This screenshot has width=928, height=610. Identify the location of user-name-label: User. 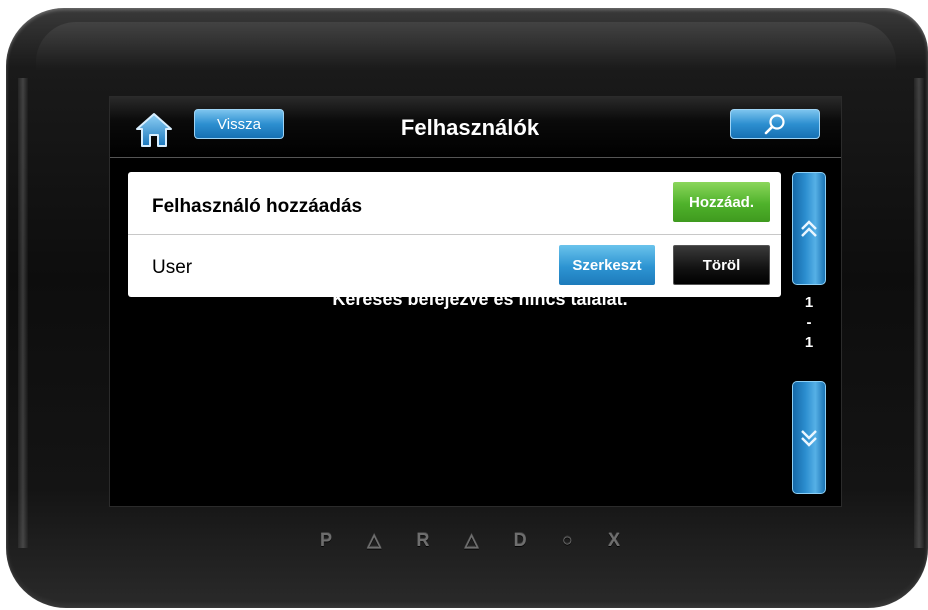
(172, 267).